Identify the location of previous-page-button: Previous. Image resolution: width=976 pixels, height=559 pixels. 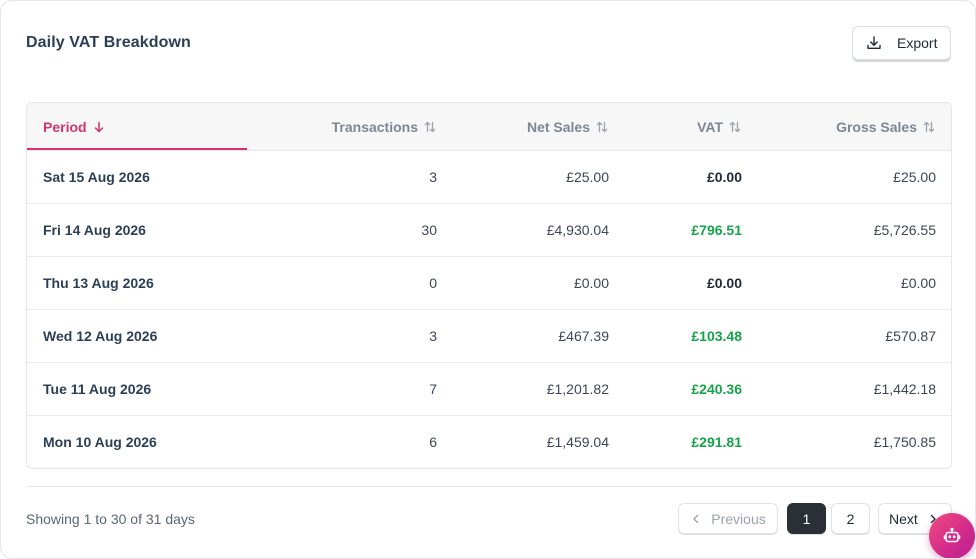
(728, 518).